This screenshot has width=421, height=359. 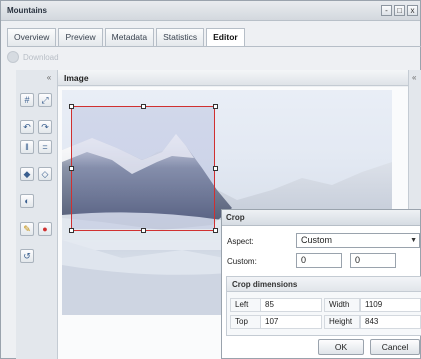 I want to click on crop-handle-s, so click(x=143, y=230).